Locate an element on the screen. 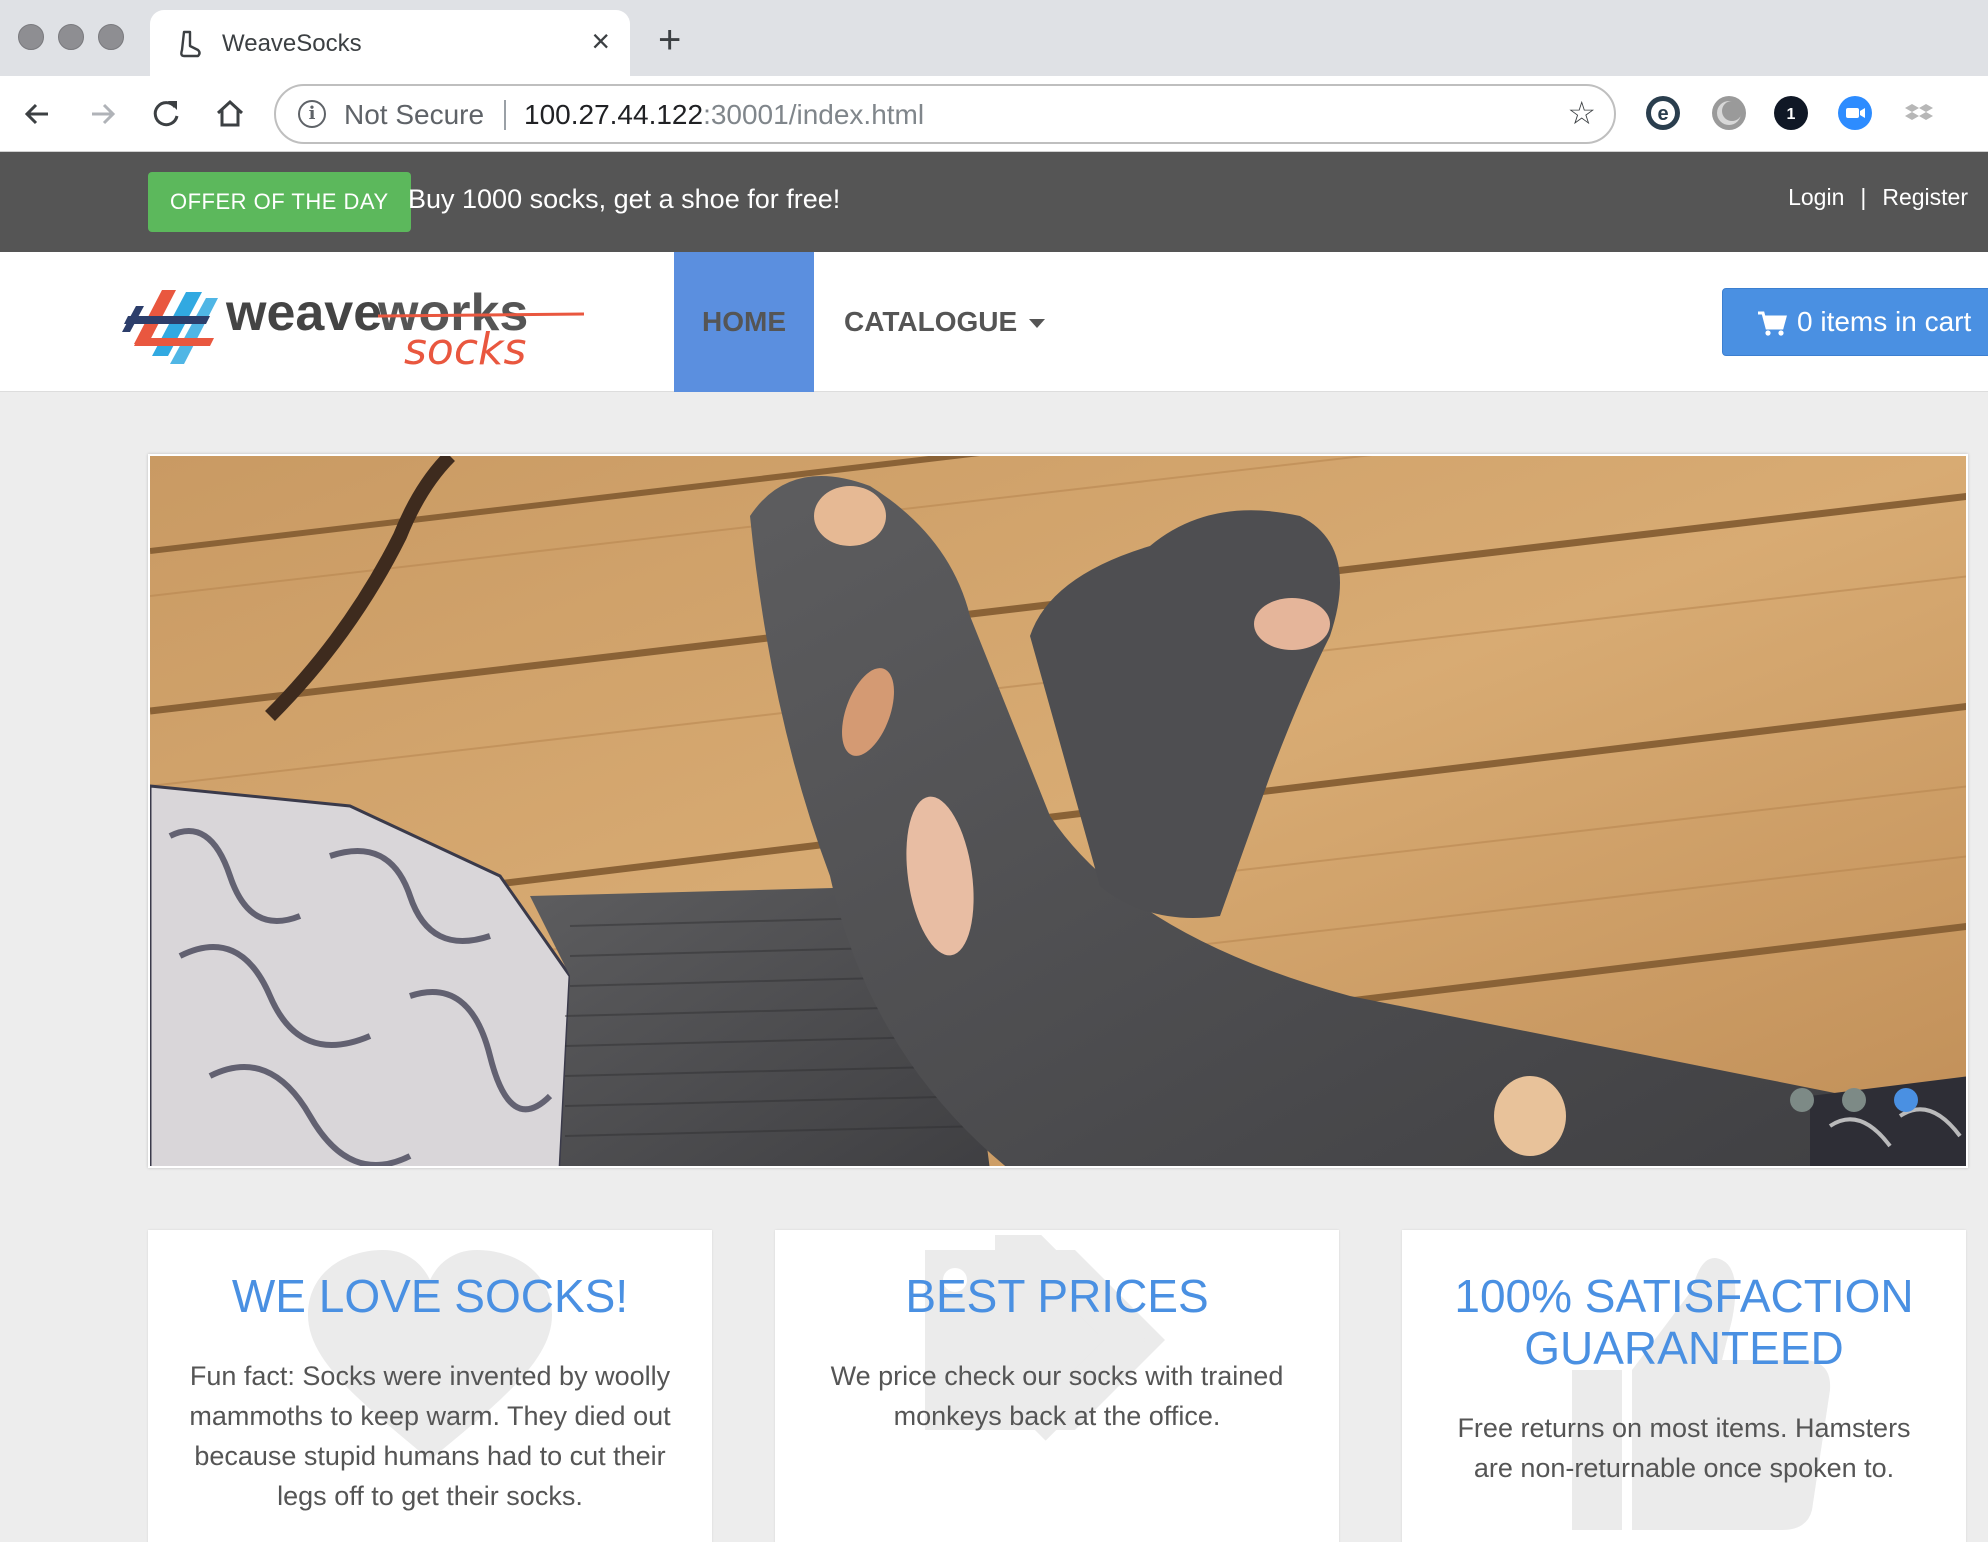  address-separator is located at coordinates (505, 115).